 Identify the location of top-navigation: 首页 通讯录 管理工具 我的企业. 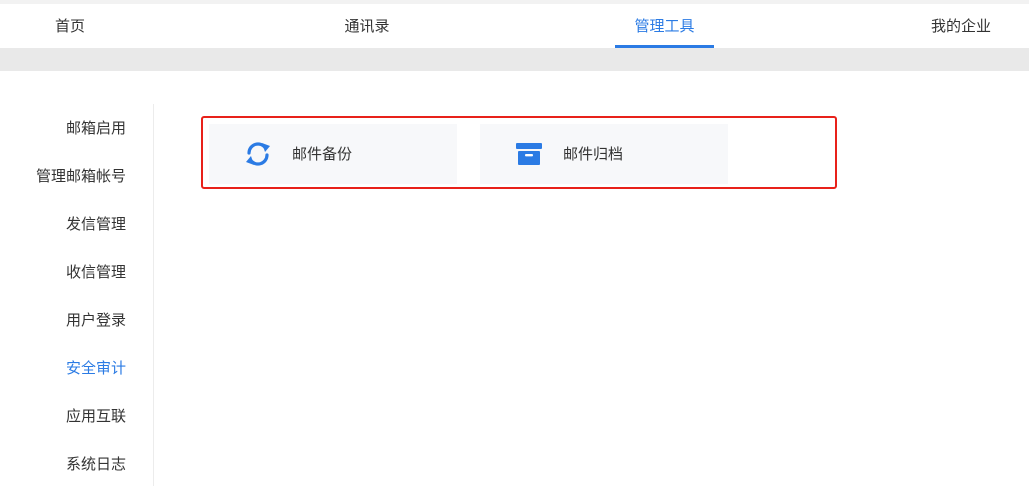
(514, 24).